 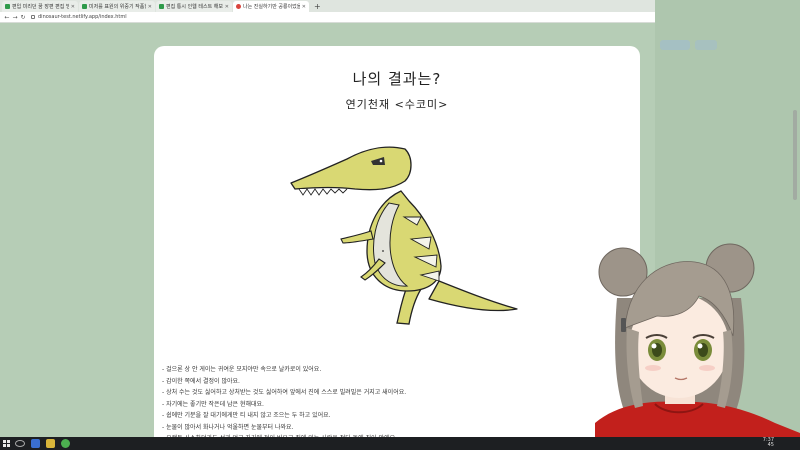 What do you see at coordinates (213, 404) in the screenshot?
I see `description-item: - 자기에는 좋기만 작은데 남은 현해대요.` at bounding box center [213, 404].